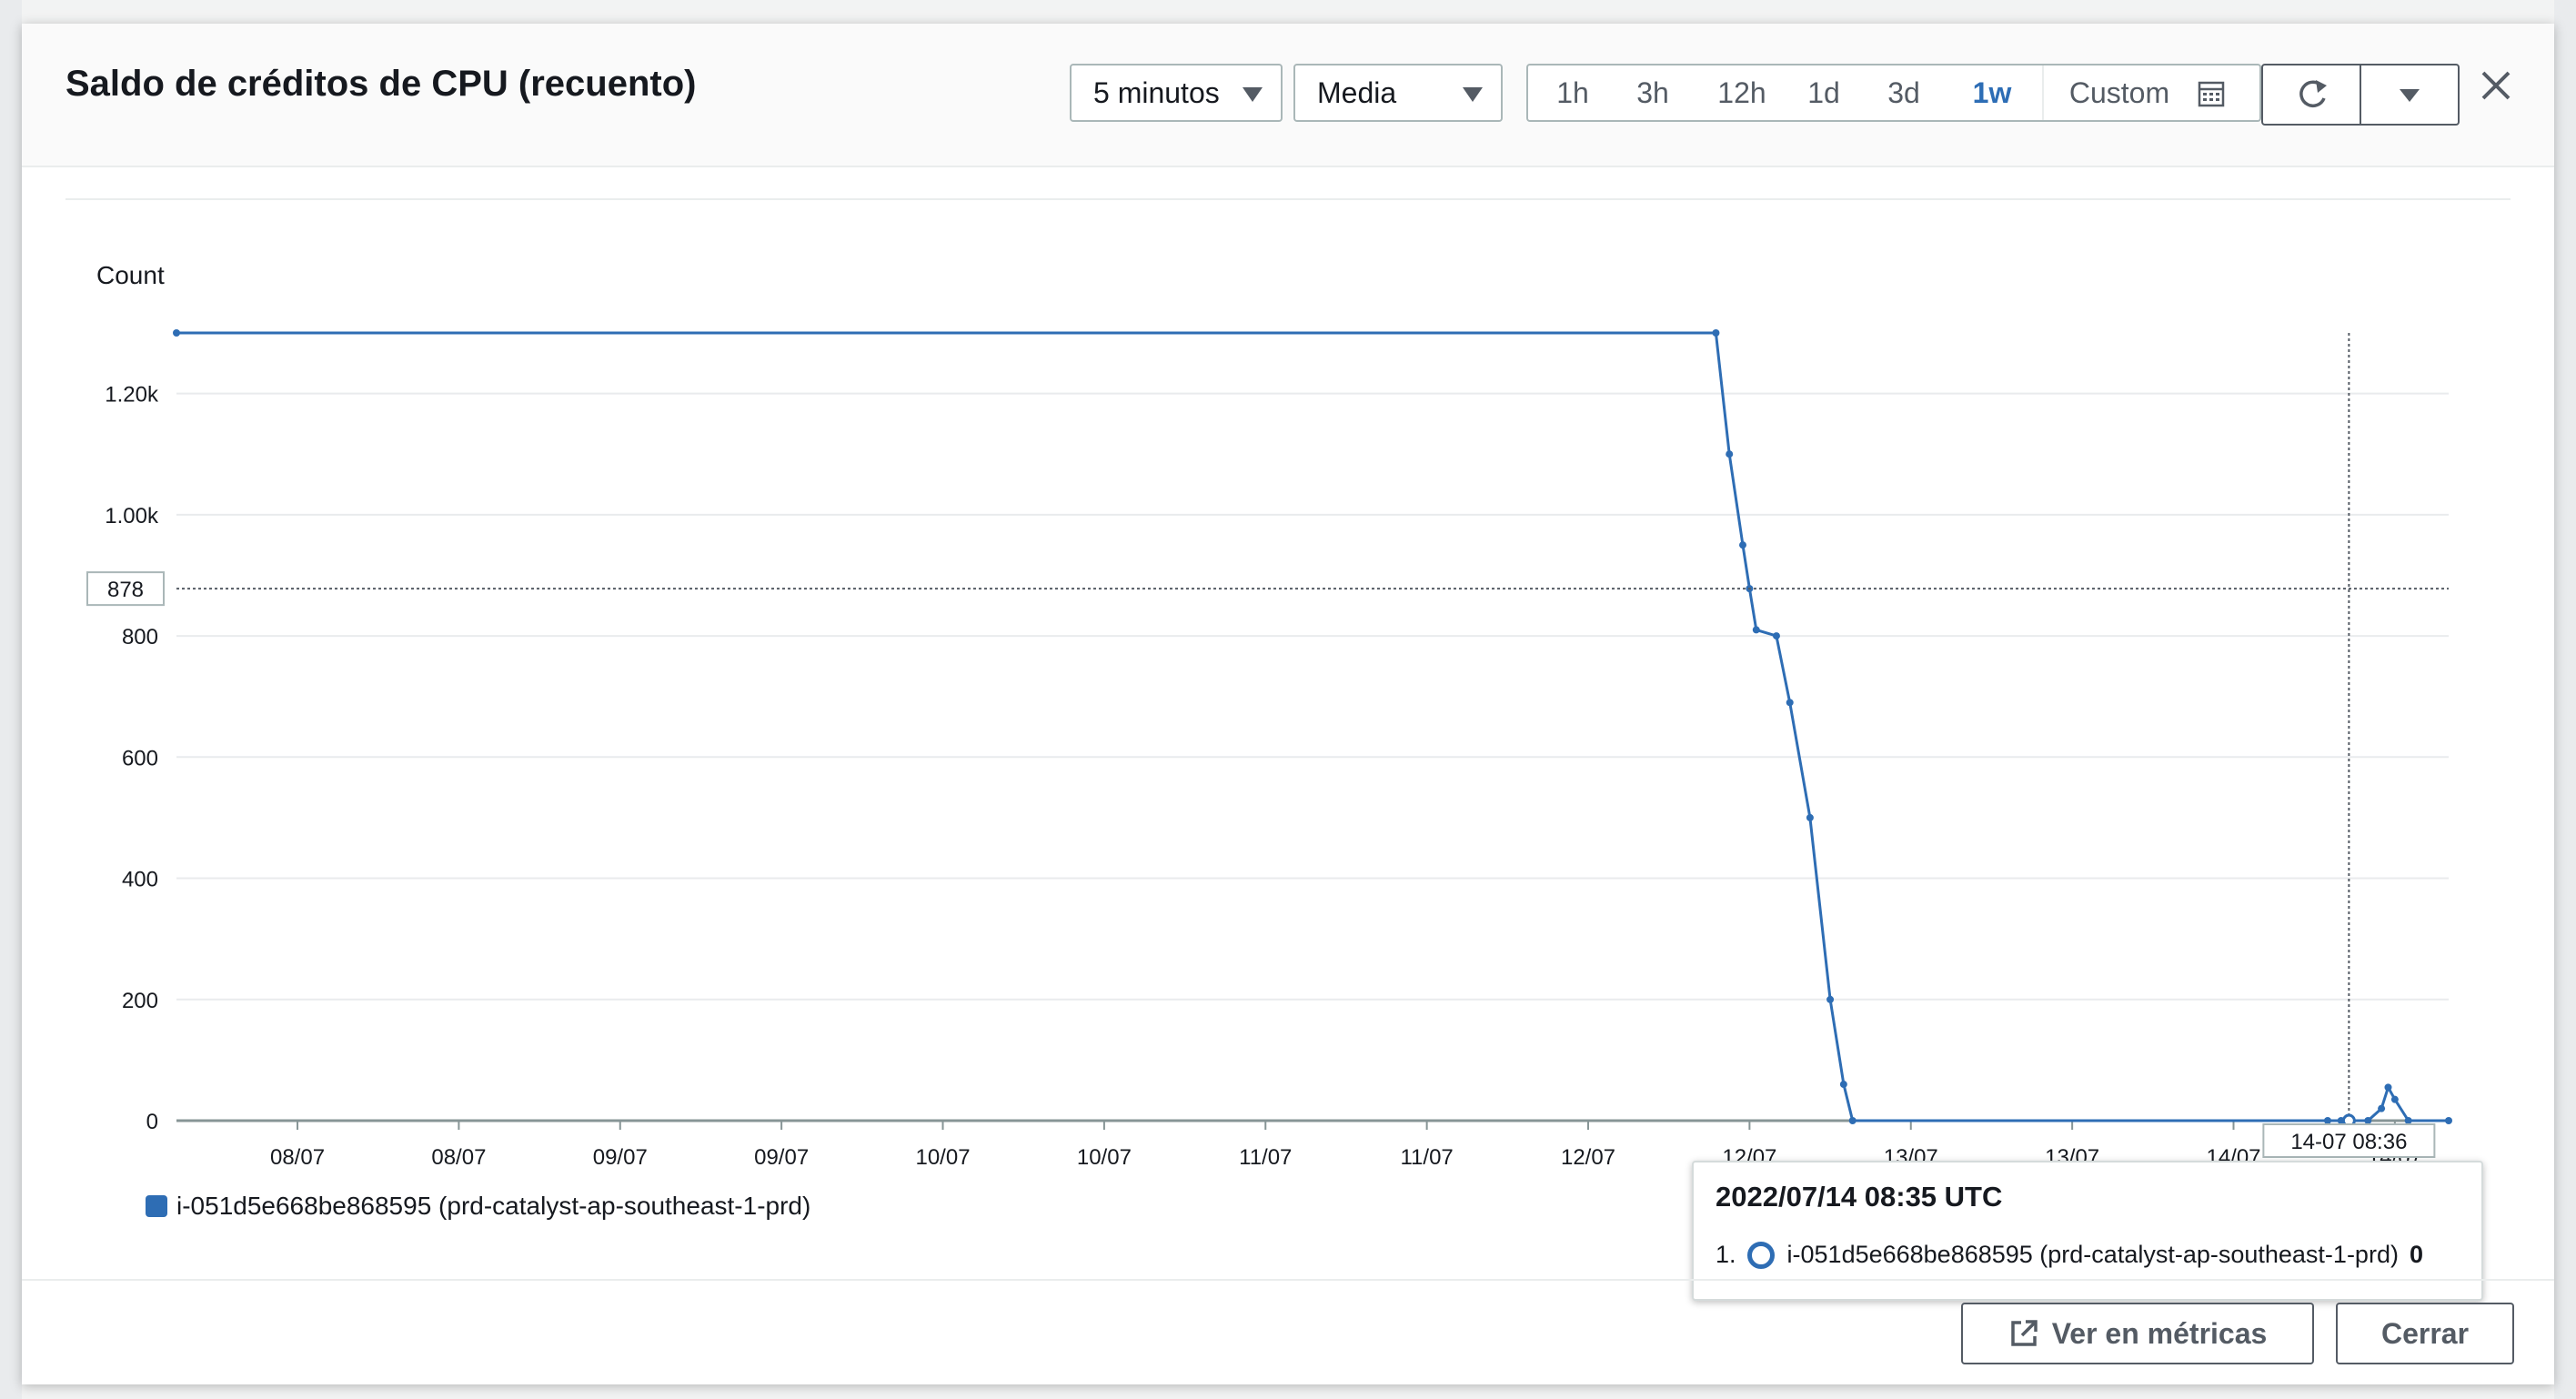  What do you see at coordinates (132, 395) in the screenshot?
I see `y-tick-label: 1.20k` at bounding box center [132, 395].